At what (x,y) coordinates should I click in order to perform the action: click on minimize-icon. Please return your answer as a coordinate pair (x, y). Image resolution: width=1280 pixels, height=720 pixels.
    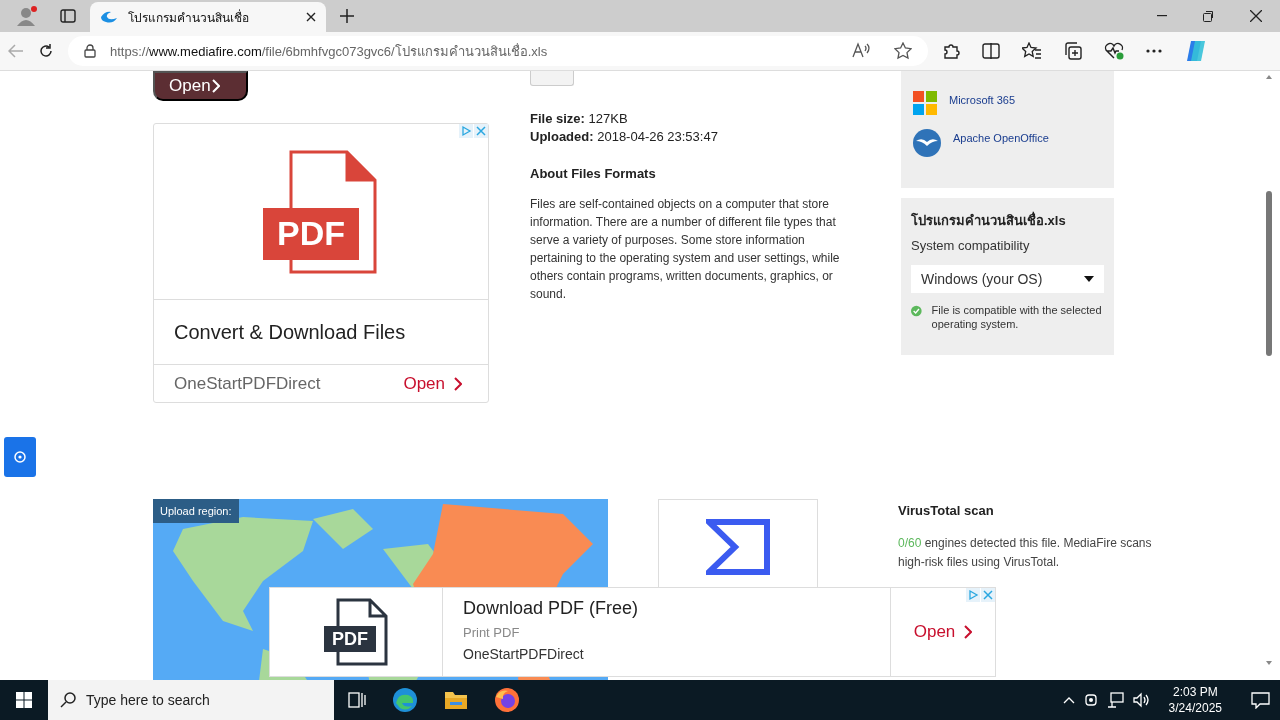
    Looking at the image, I should click on (1162, 16).